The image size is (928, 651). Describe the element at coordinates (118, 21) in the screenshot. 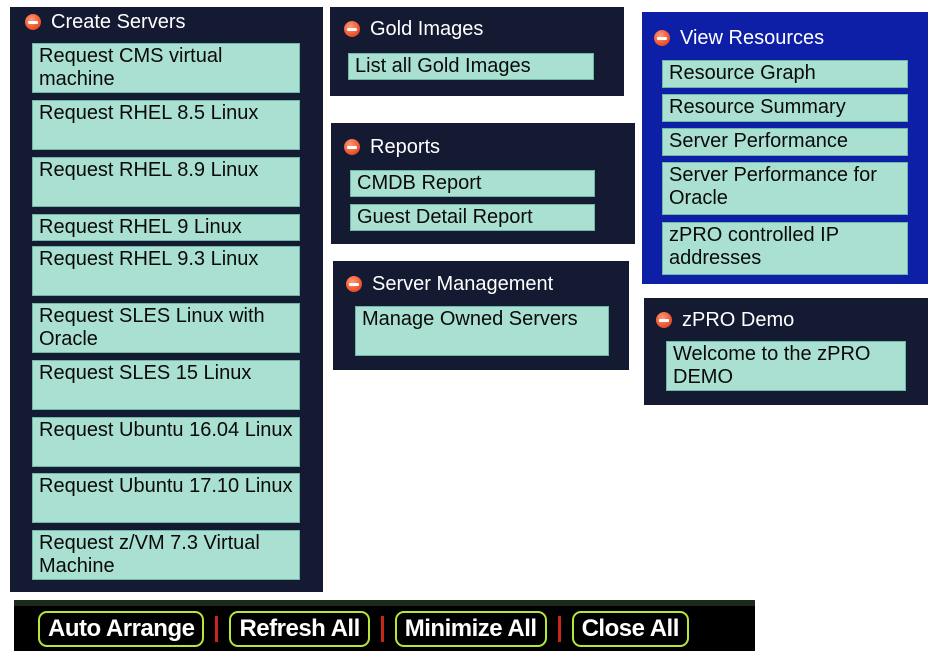

I see `panel-title: Create Servers` at that location.